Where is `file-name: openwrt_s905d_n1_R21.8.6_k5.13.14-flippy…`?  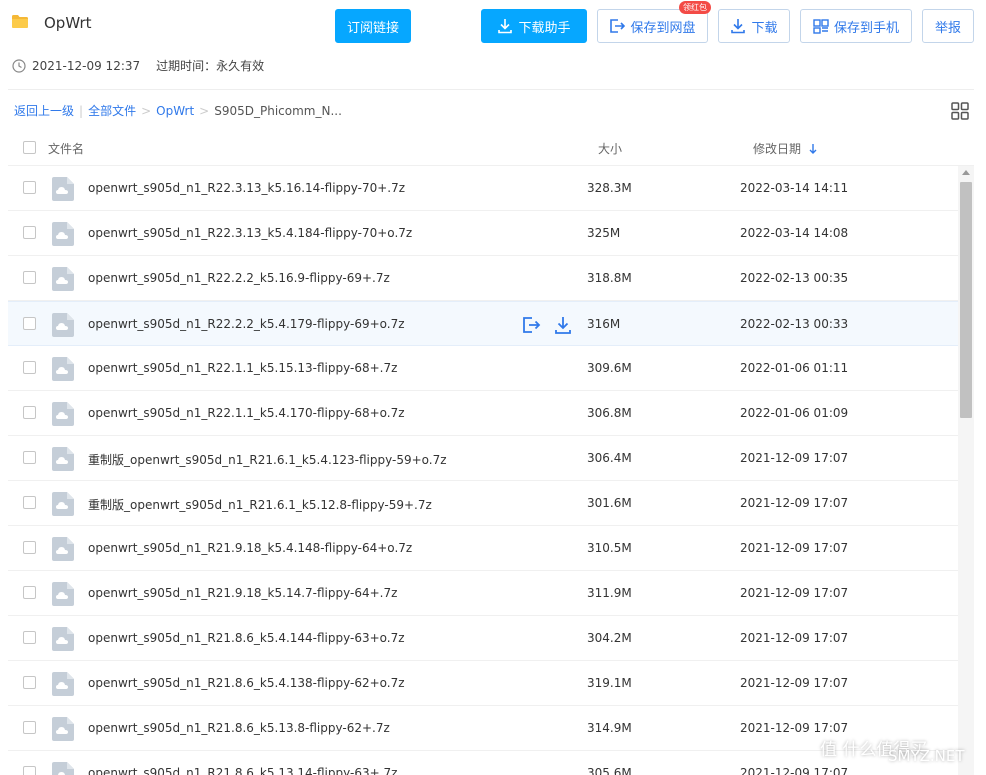 file-name: openwrt_s905d_n1_R21.8.6_k5.13.14-flippy… is located at coordinates (242, 770).